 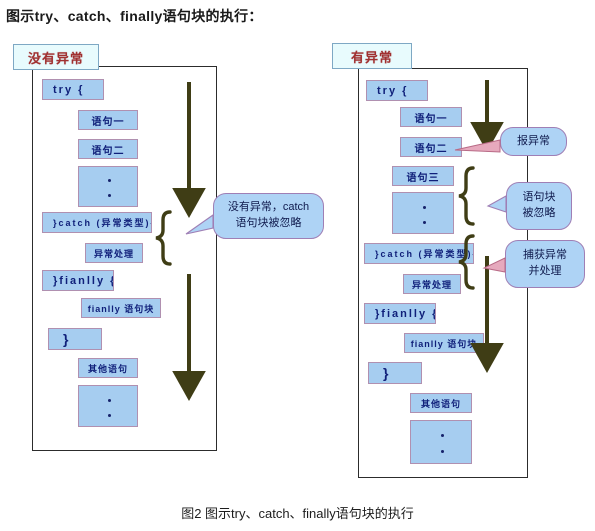 I want to click on right-block-finally-open: }fianlly {, so click(x=400, y=313).